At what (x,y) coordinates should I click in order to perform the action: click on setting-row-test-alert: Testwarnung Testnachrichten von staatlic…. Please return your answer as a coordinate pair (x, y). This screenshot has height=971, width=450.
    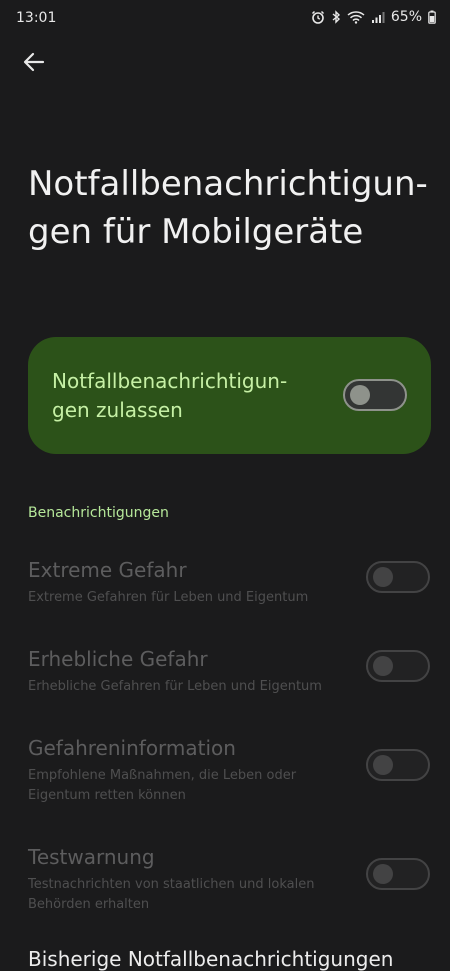
    Looking at the image, I should click on (225, 880).